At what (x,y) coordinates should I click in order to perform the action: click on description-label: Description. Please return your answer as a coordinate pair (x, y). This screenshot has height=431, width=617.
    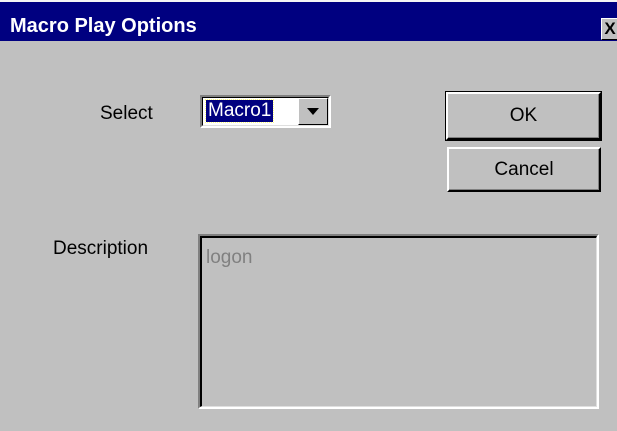
    Looking at the image, I should click on (101, 248).